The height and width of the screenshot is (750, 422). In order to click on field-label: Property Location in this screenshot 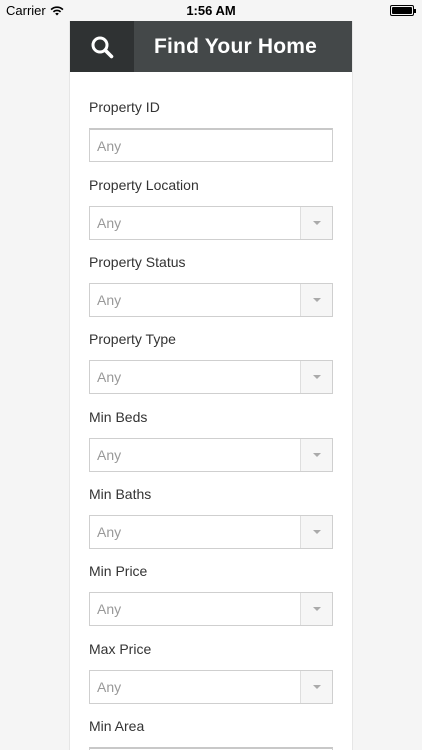, I will do `click(144, 185)`.